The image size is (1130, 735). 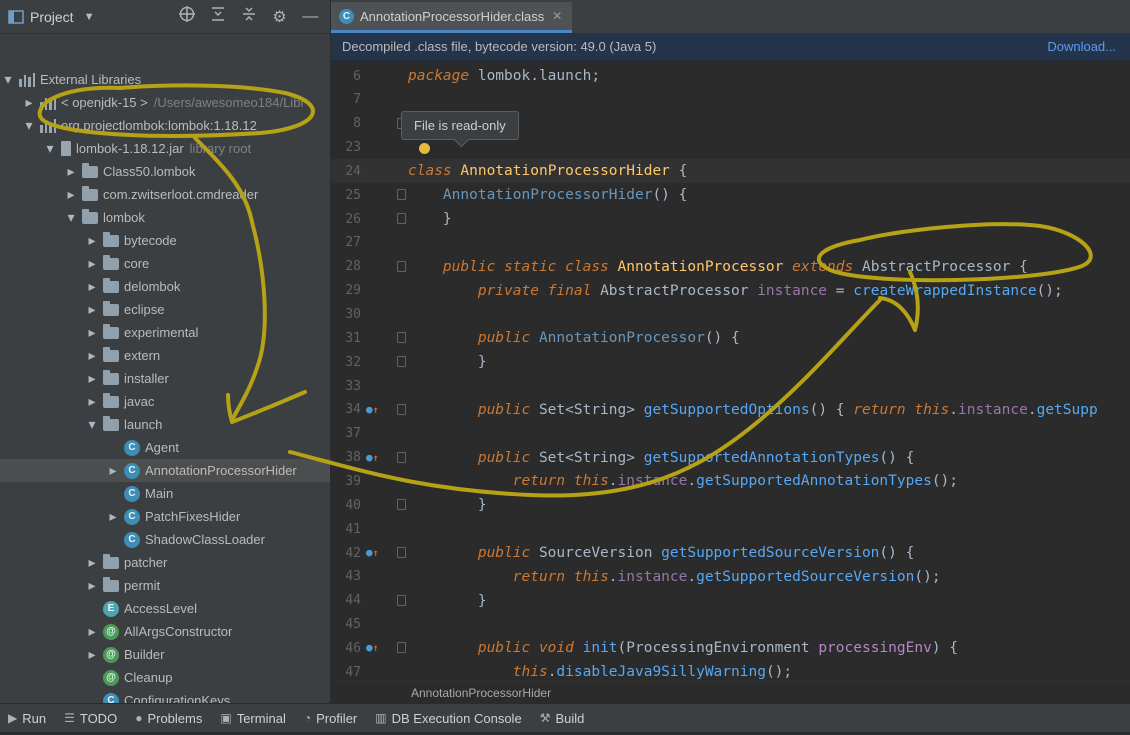 What do you see at coordinates (730, 100) in the screenshot?
I see `code-line: 7` at bounding box center [730, 100].